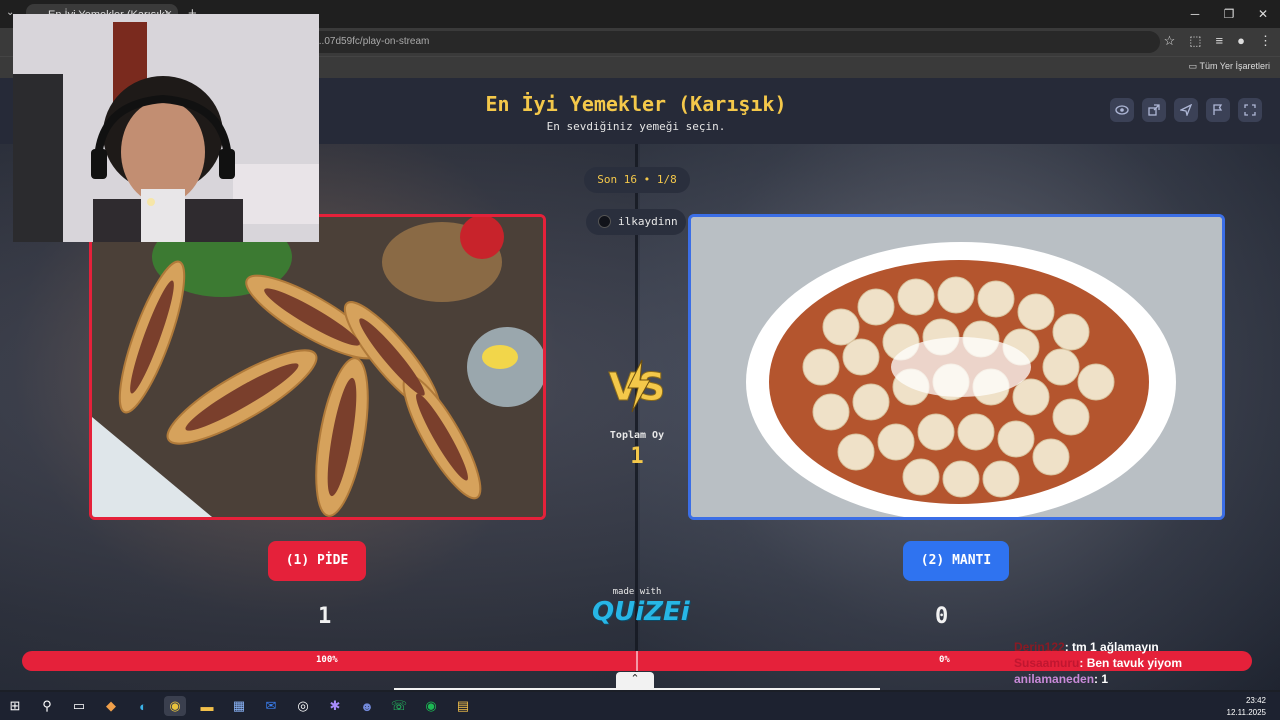 This screenshot has width=1280, height=720. What do you see at coordinates (637, 180) in the screenshot?
I see `round-indicator: Son 16 • 1/8` at bounding box center [637, 180].